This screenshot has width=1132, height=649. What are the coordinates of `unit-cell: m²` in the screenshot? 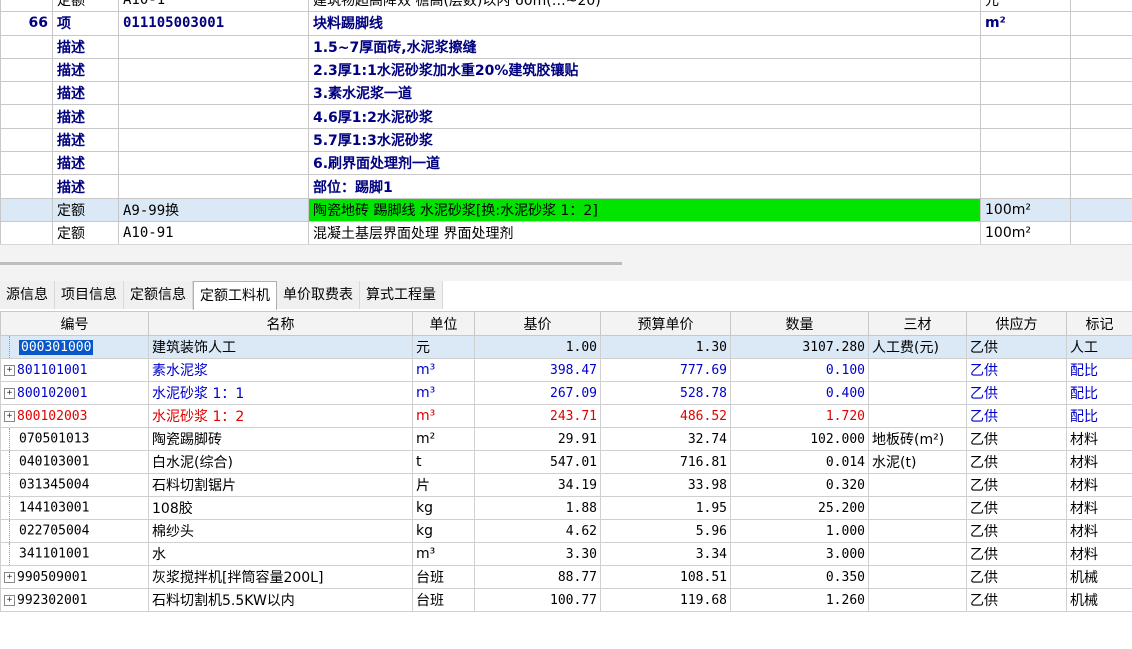 It's located at (443, 439).